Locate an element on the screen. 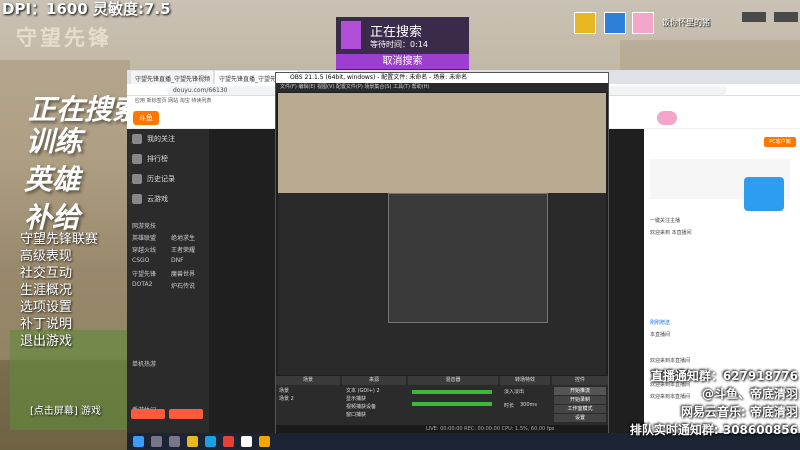 Image resolution: width=800 pixels, height=450 pixels. preview-nested is located at coordinates (468, 258).